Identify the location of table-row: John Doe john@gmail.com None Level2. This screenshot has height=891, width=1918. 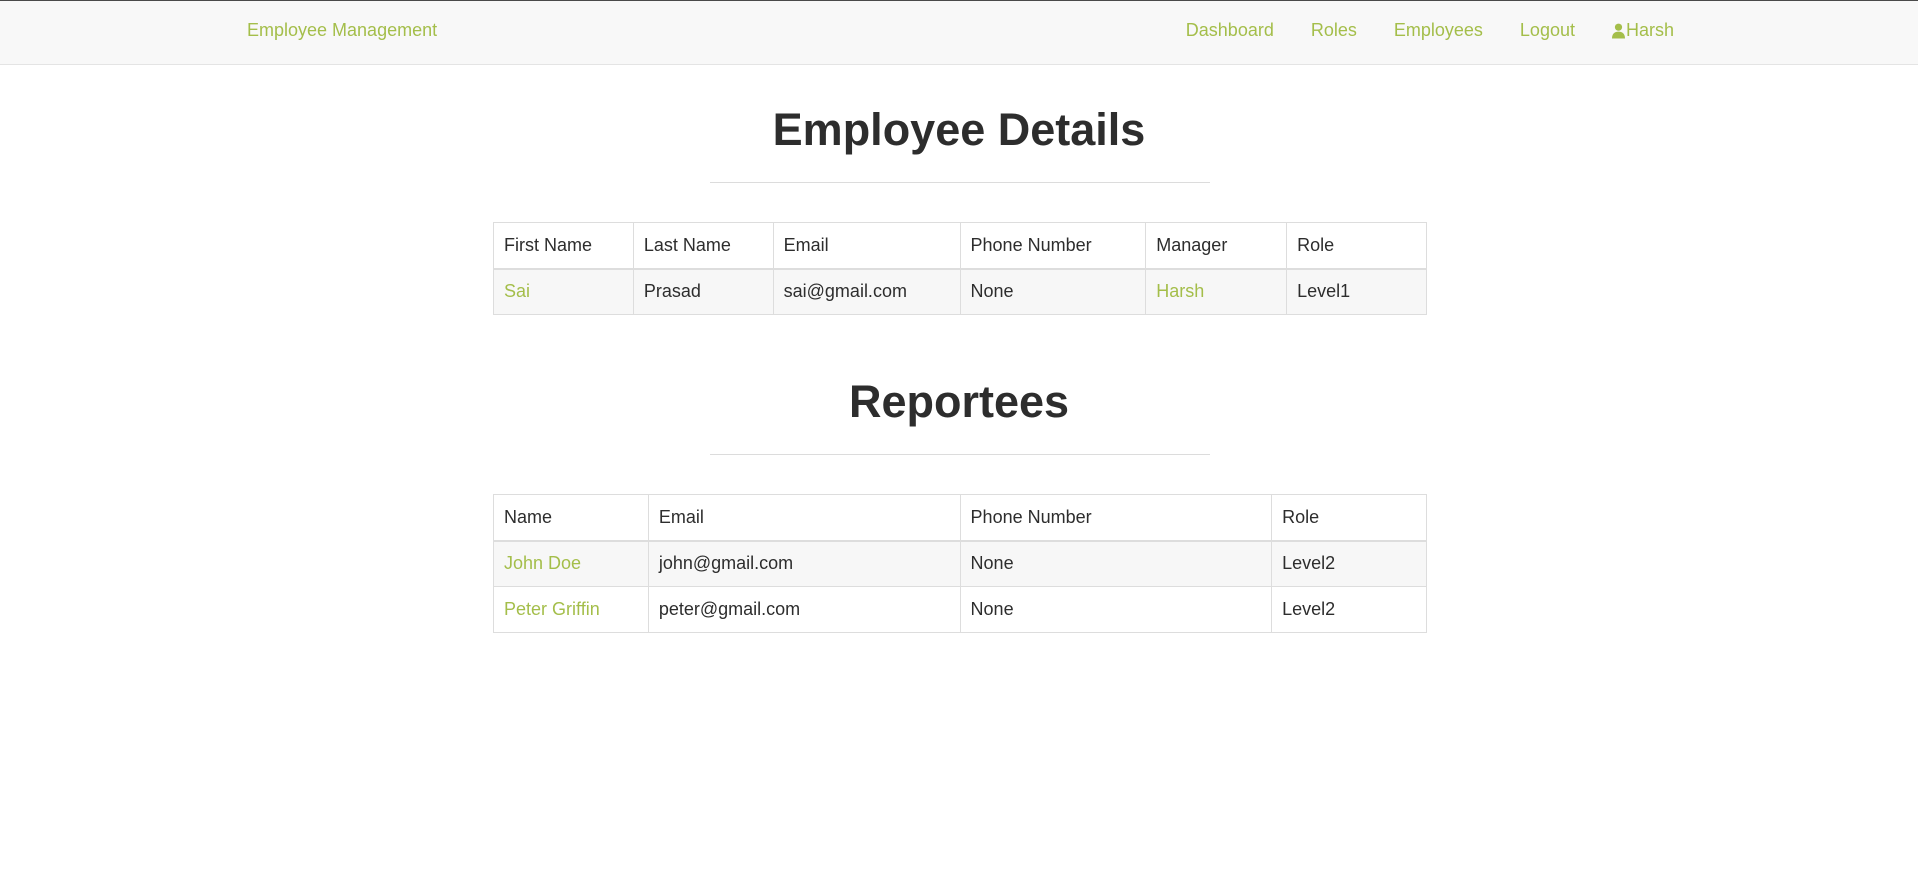
(960, 563).